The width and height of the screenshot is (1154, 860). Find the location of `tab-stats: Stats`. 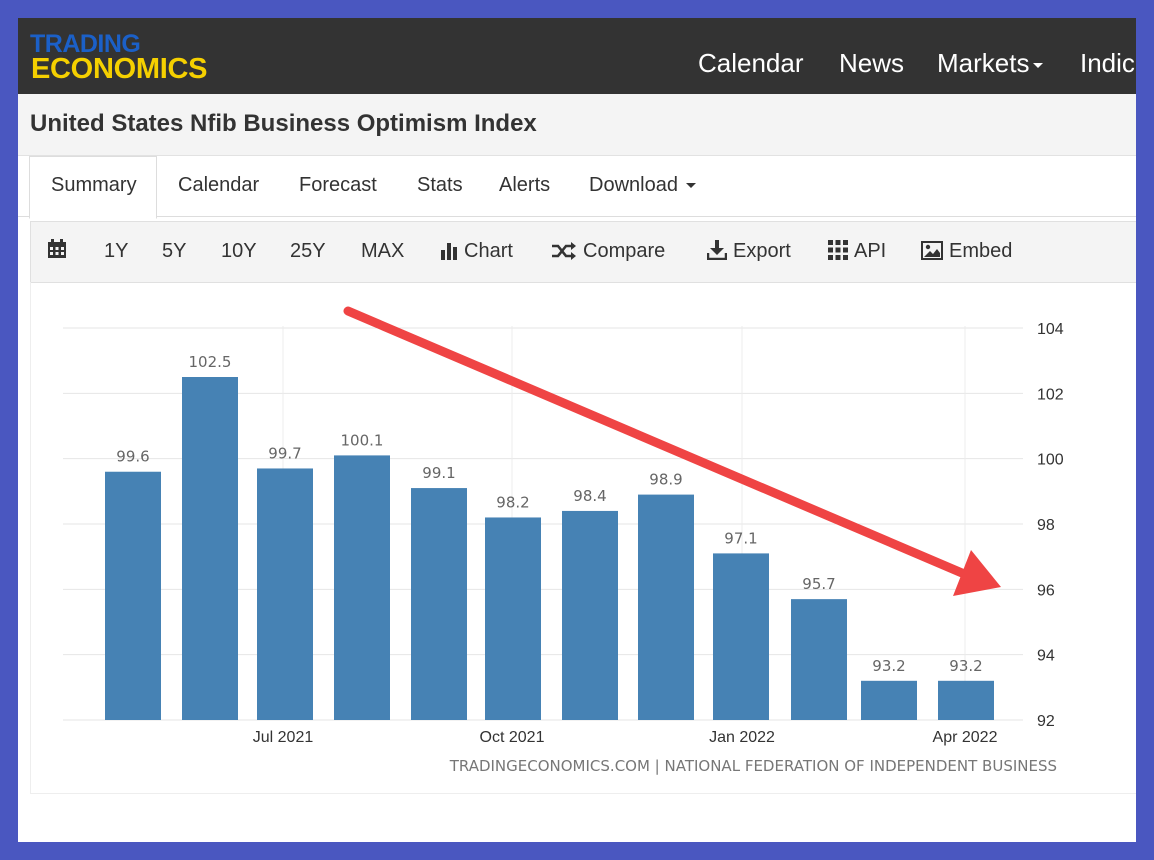

tab-stats: Stats is located at coordinates (440, 185).